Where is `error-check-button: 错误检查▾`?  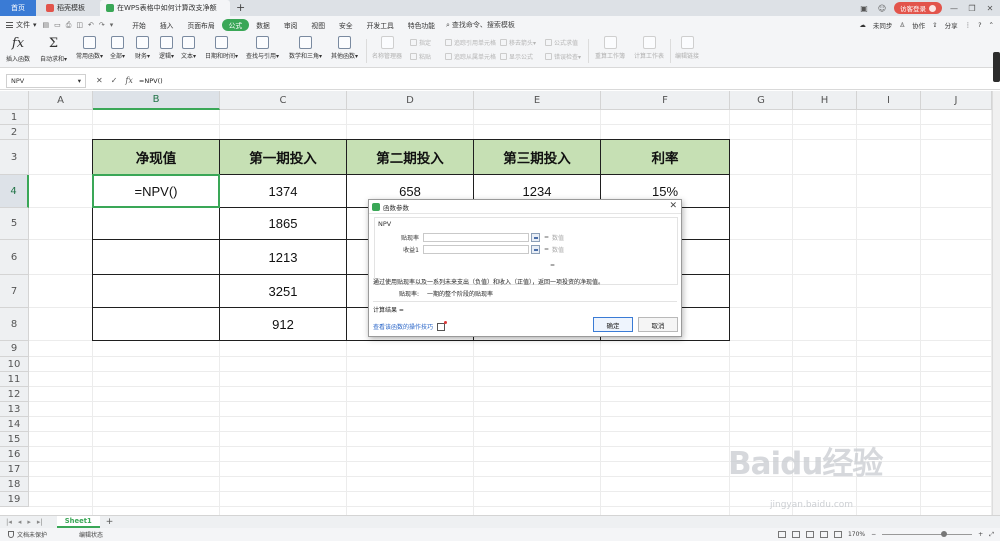
error-check-button: 错误检查▾ is located at coordinates (563, 56).